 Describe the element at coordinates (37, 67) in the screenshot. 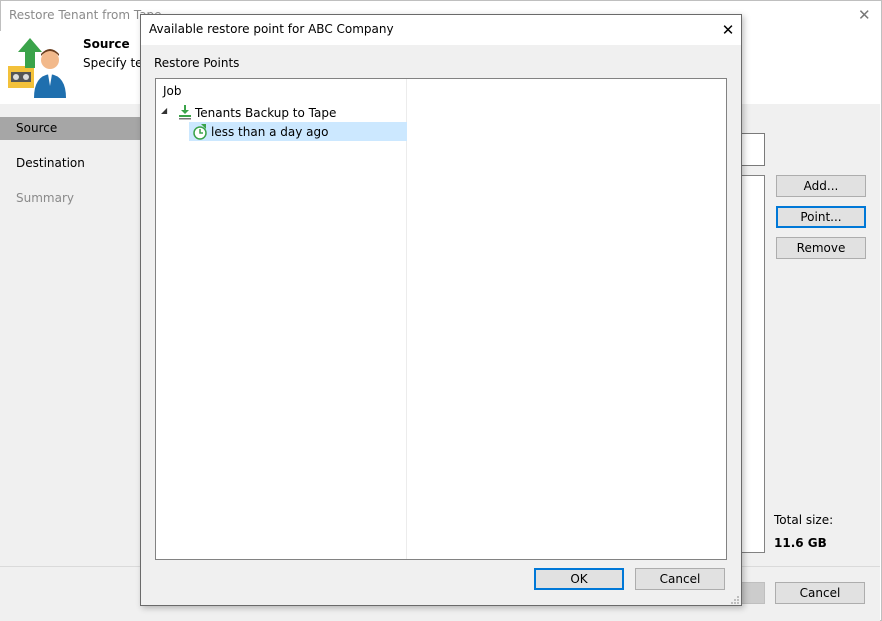

I see `tenant-restore-icon` at that location.